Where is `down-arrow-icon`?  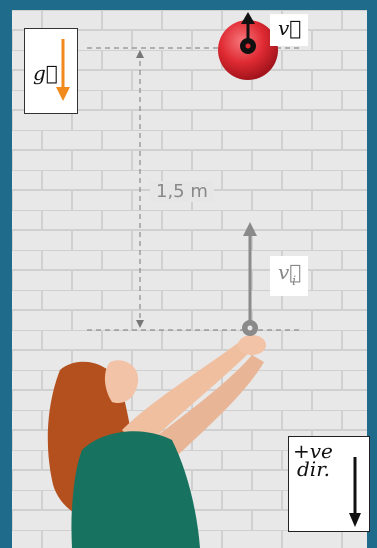 down-arrow-icon is located at coordinates (355, 492).